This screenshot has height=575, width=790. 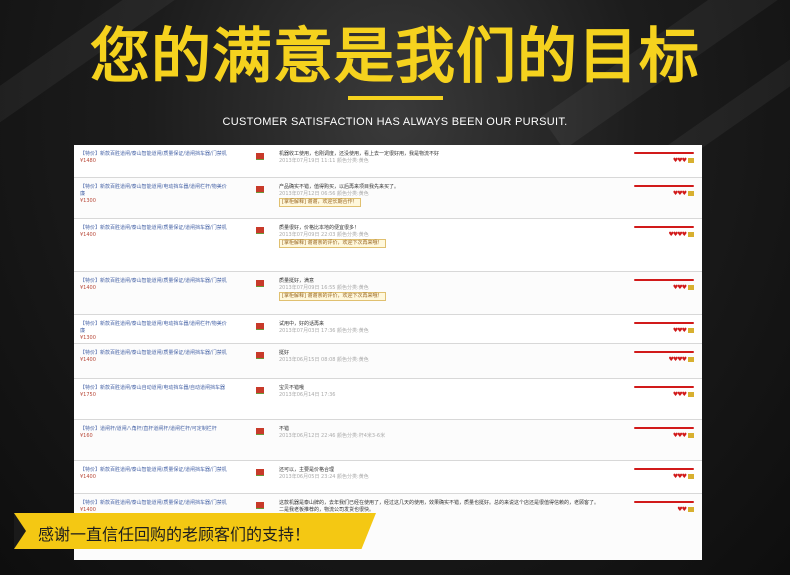 I want to click on price: ¥1480, so click(x=88, y=161).